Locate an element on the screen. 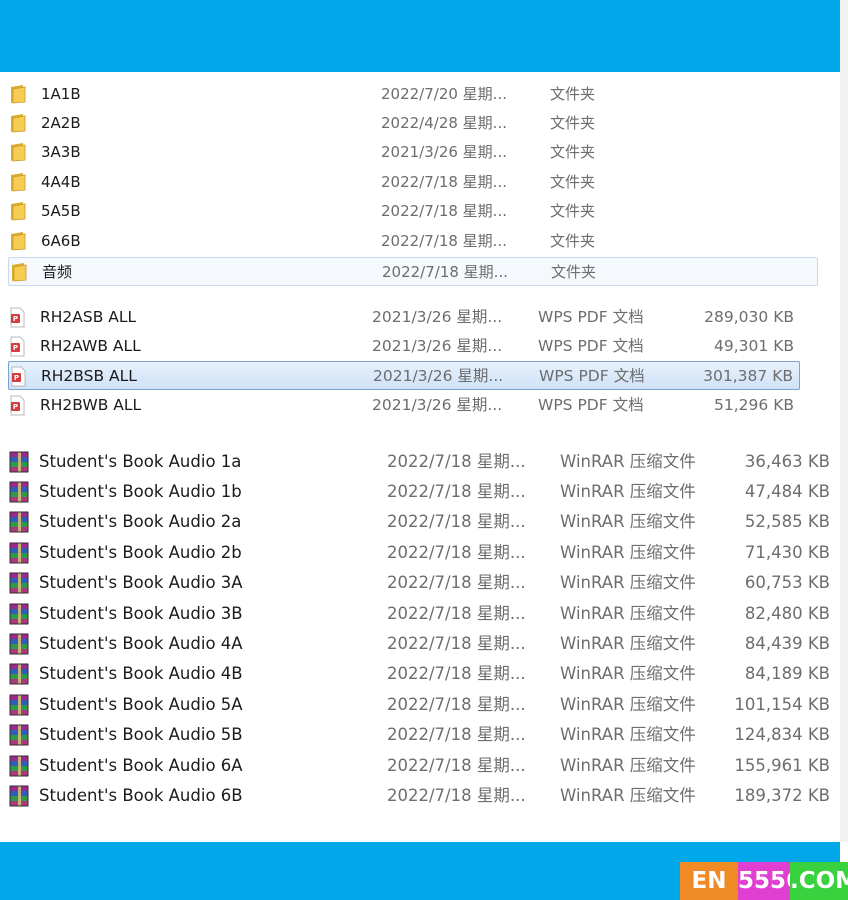 The width and height of the screenshot is (848, 900). file-name: Student's Book Audio 5A is located at coordinates (141, 704).